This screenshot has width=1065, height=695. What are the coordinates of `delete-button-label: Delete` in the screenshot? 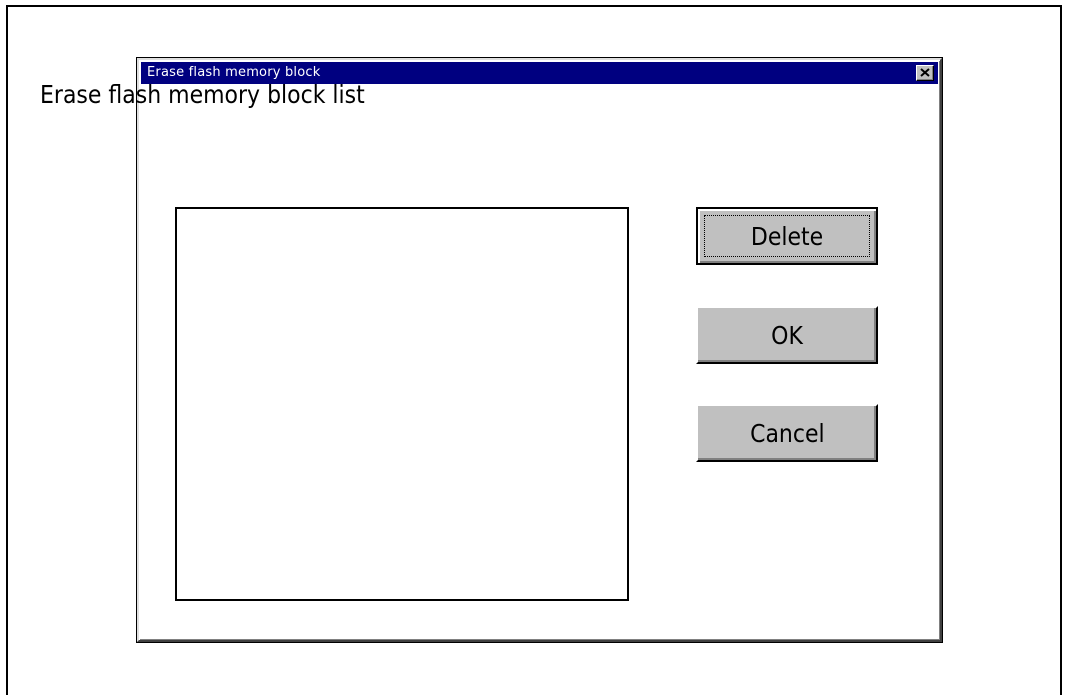 It's located at (787, 236).